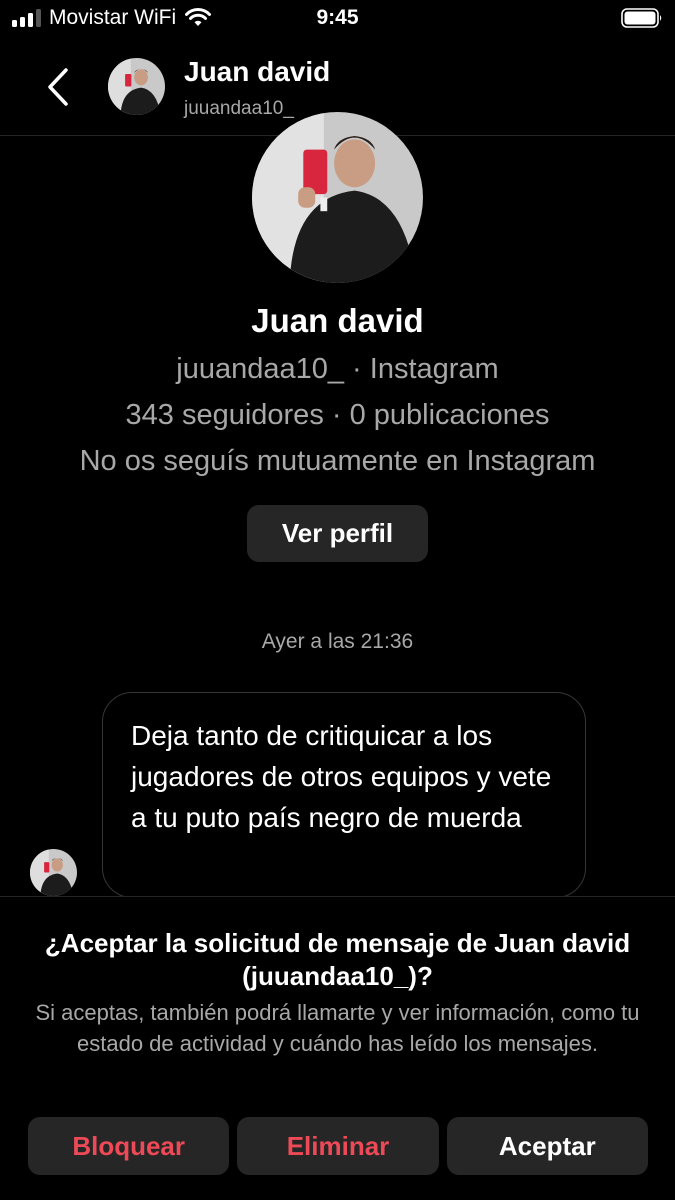  I want to click on header-avatar, so click(136, 86).